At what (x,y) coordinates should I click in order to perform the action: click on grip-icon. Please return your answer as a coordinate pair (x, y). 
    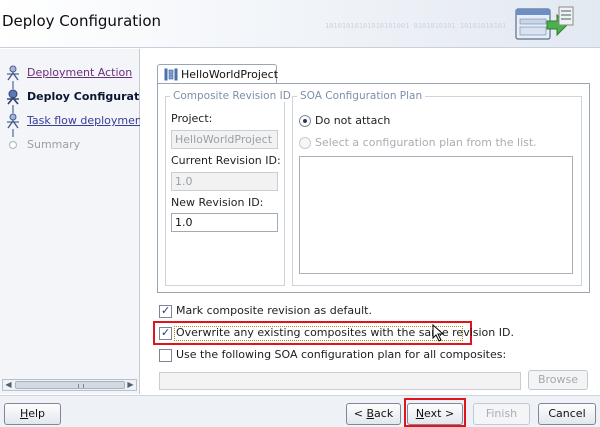
    Looking at the image, I should click on (81, 386).